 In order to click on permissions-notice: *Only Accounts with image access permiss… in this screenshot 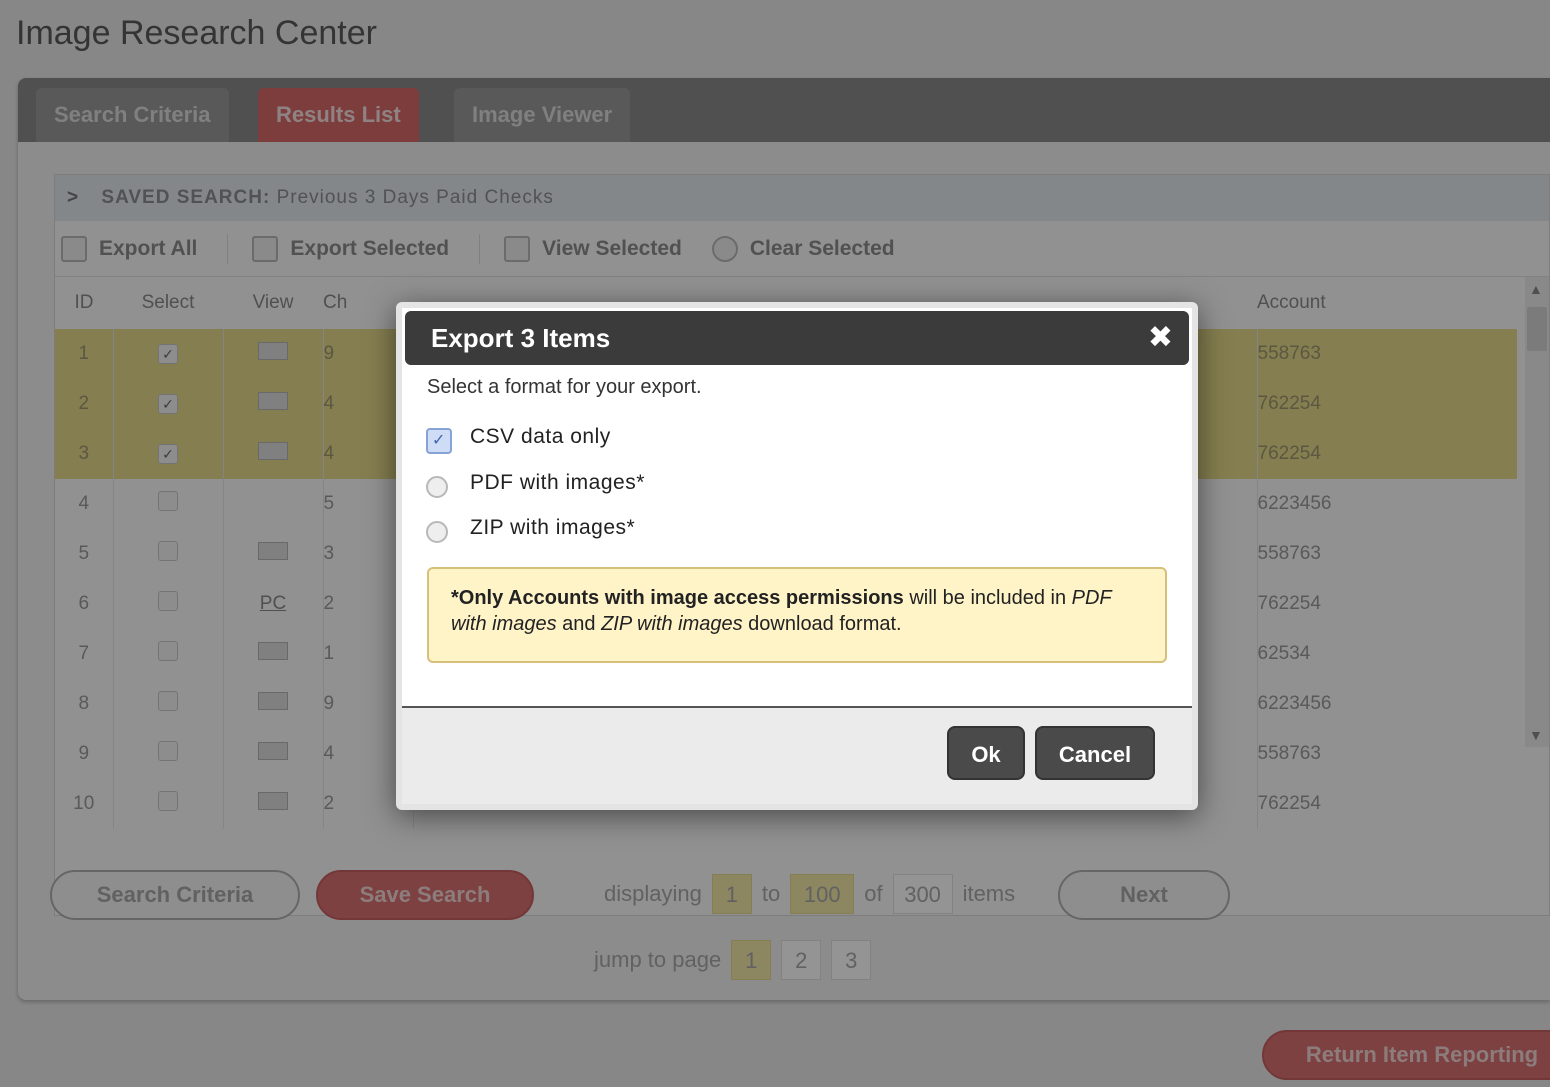, I will do `click(797, 615)`.